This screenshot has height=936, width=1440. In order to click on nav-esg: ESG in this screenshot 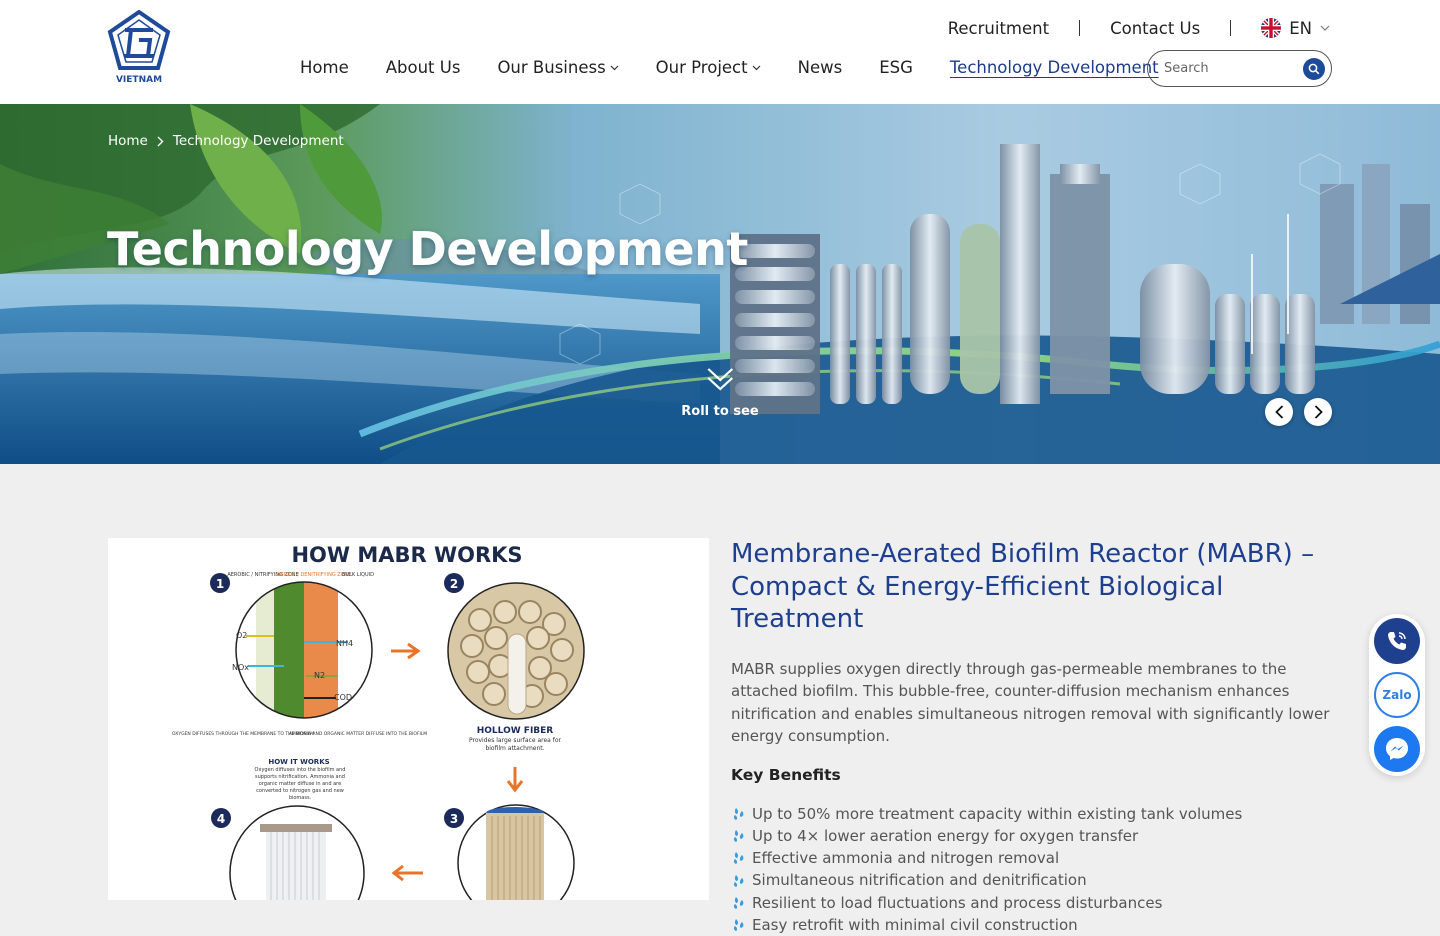, I will do `click(896, 67)`.